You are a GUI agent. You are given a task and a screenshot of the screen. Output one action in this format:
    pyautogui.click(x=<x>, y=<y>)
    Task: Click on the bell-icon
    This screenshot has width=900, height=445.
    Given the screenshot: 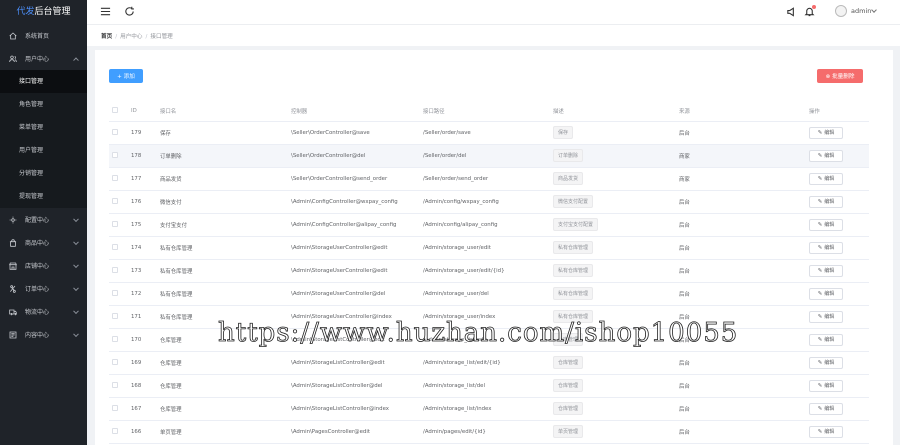 What is the action you would take?
    pyautogui.click(x=810, y=11)
    